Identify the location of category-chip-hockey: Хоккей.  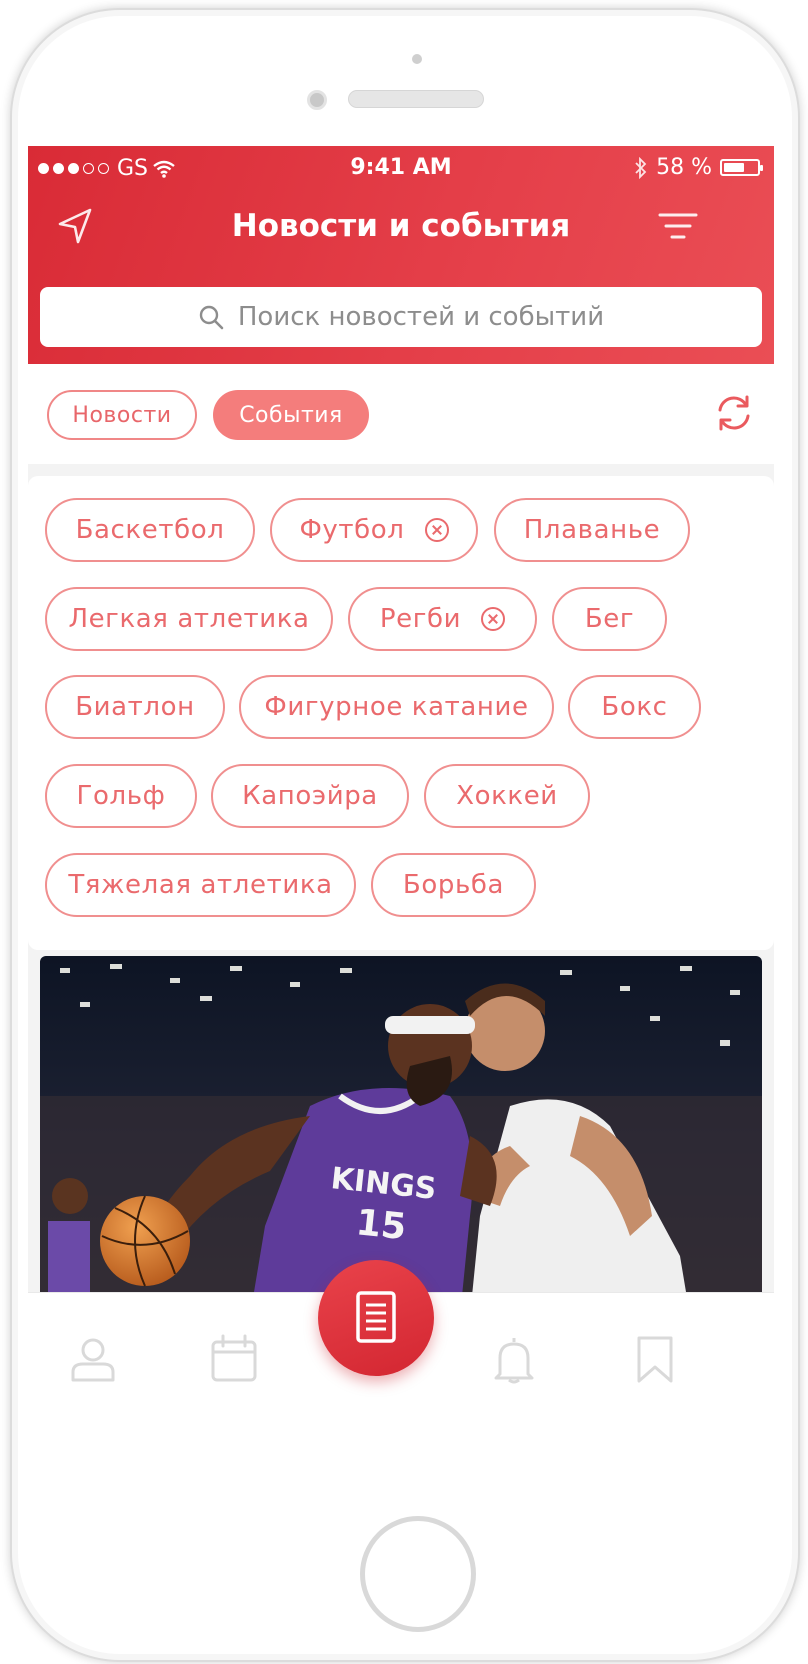
(507, 796).